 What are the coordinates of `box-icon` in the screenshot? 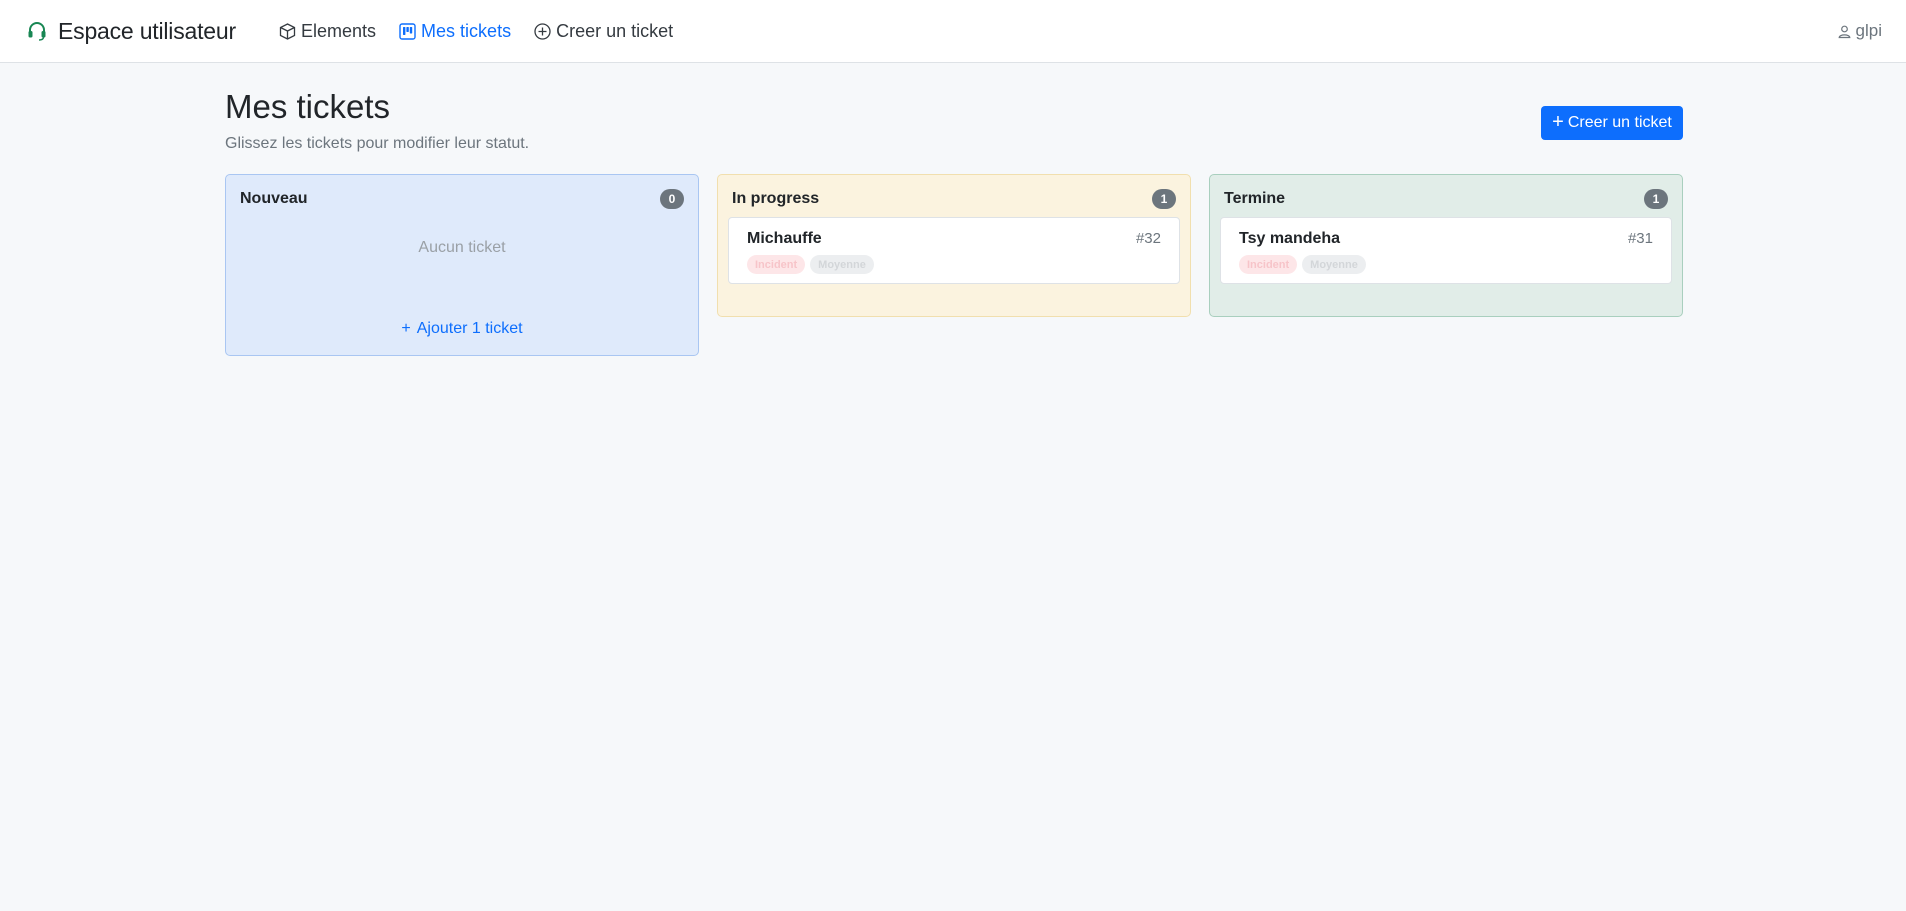 It's located at (287, 31).